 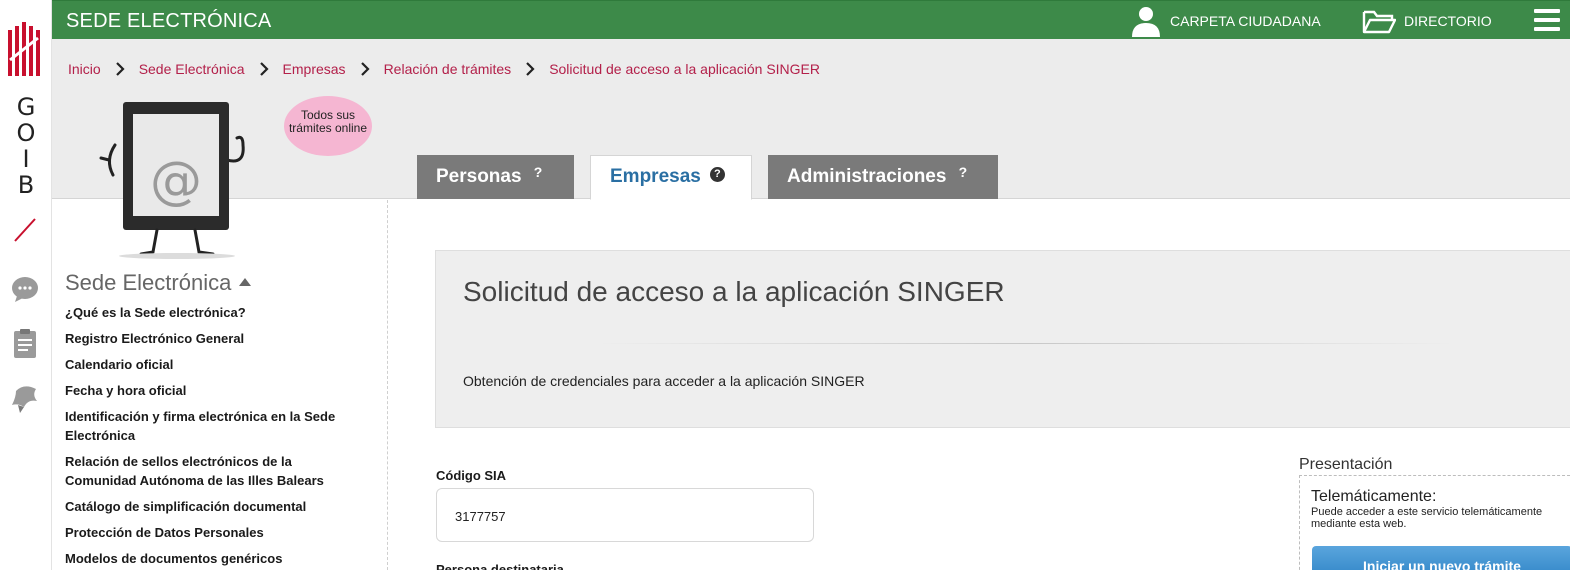 I want to click on sidebar-item: Protección de Datos Personales, so click(x=215, y=532).